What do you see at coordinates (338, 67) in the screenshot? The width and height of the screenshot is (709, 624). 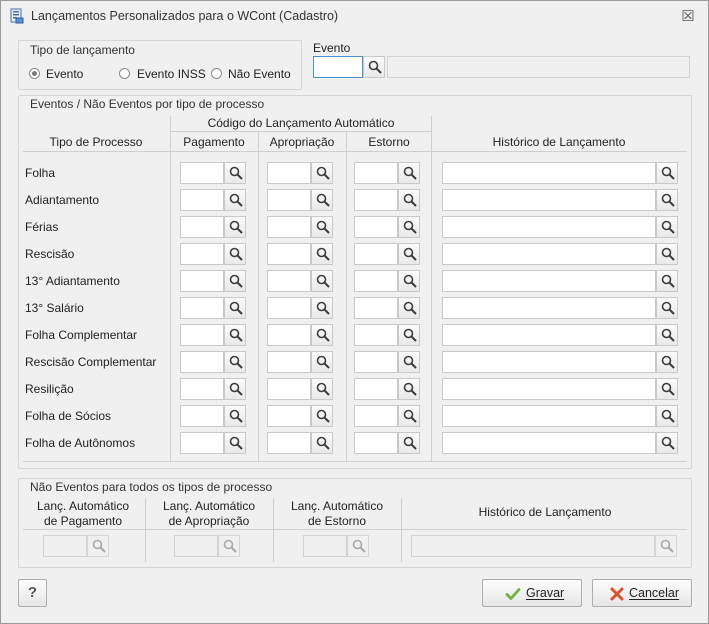 I see `evento-code-input` at bounding box center [338, 67].